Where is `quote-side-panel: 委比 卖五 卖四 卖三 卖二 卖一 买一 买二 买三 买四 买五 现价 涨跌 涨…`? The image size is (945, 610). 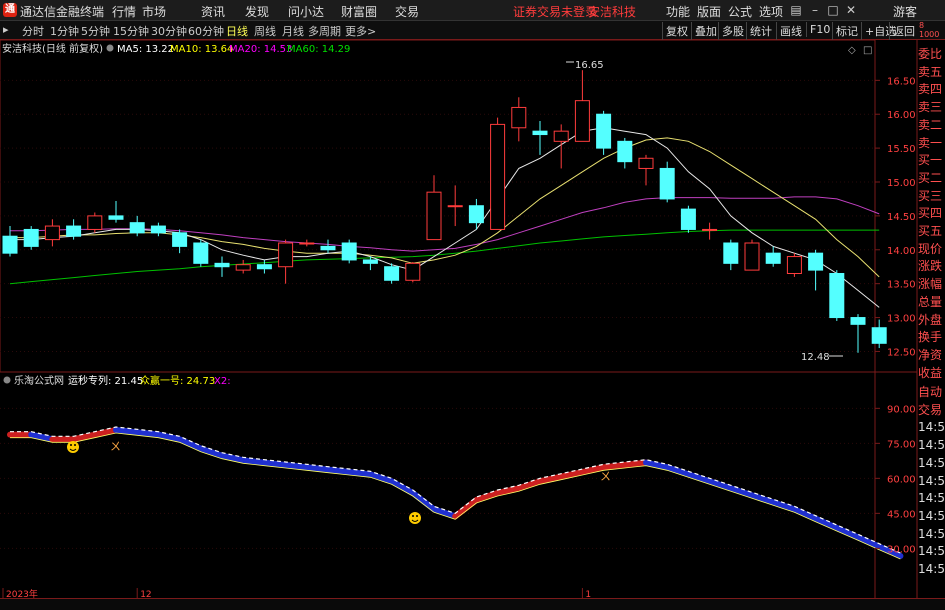 quote-side-panel: 委比 卖五 卖四 卖三 卖二 卖一 买一 买二 买三 买四 买五 现价 涨跌 涨… is located at coordinates (931, 214).